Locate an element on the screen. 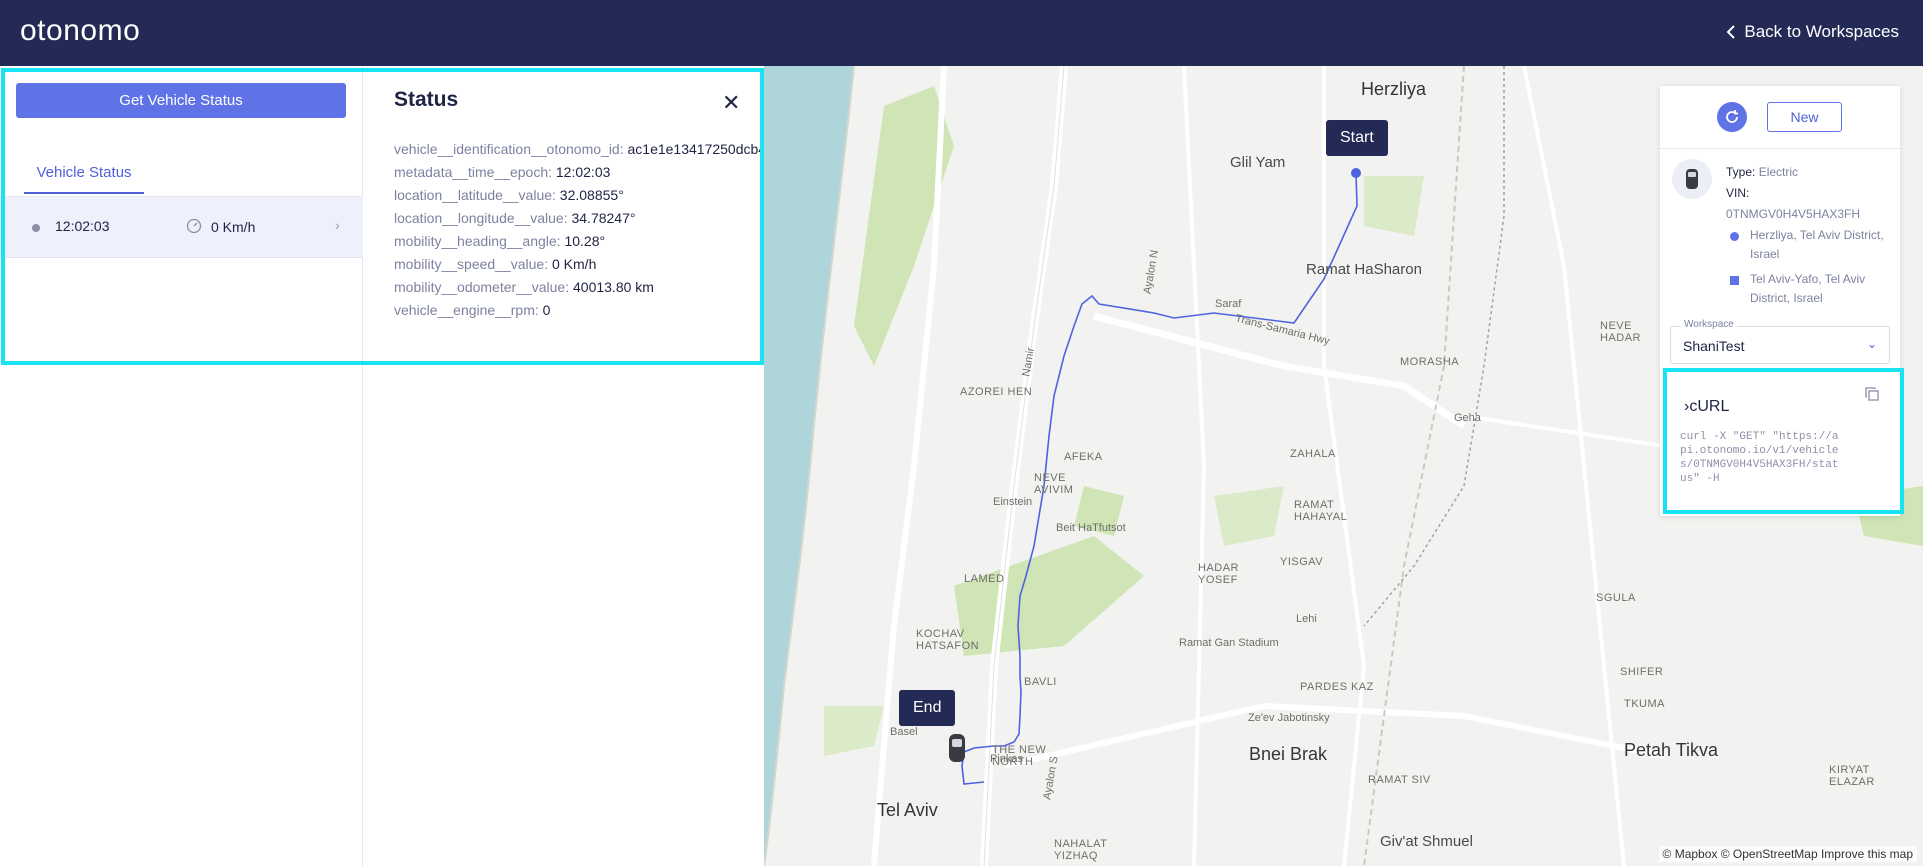 The width and height of the screenshot is (1923, 866). neighborhood-label: NAHALAT YIZHAQ is located at coordinates (1081, 850).